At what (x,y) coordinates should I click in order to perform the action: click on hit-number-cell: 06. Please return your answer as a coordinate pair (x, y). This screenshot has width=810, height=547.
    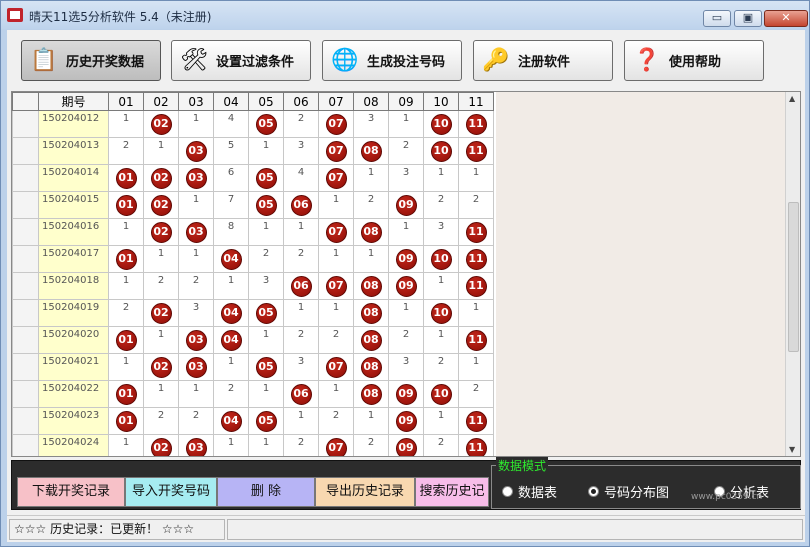
    Looking at the image, I should click on (301, 286).